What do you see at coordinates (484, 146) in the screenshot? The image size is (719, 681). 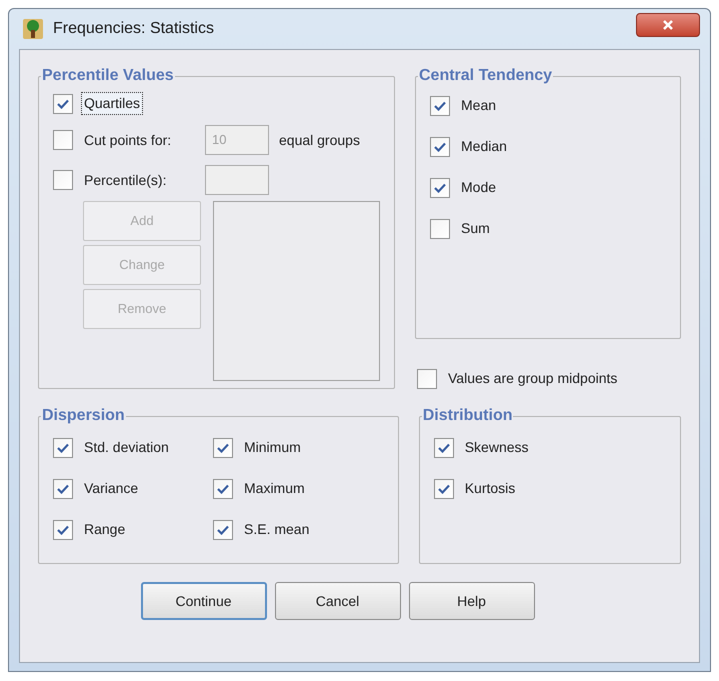 I see `checkbox-label: Median` at bounding box center [484, 146].